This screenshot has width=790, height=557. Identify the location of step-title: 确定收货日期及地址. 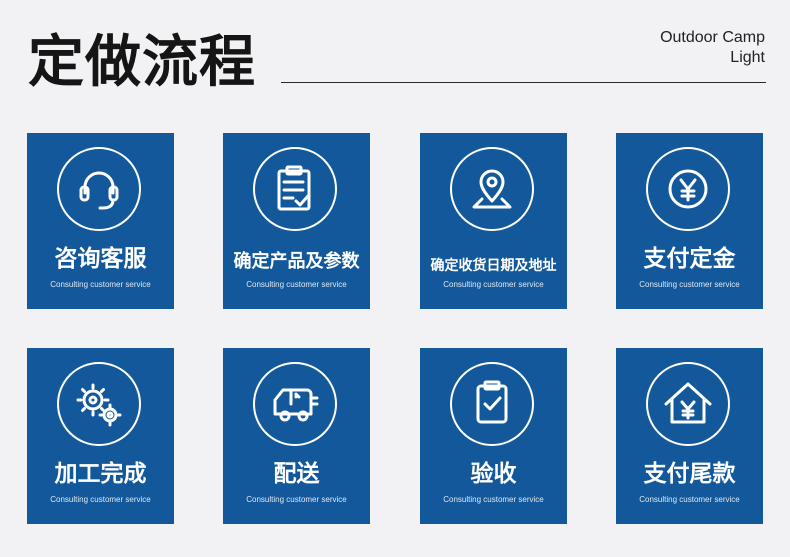
(493, 266).